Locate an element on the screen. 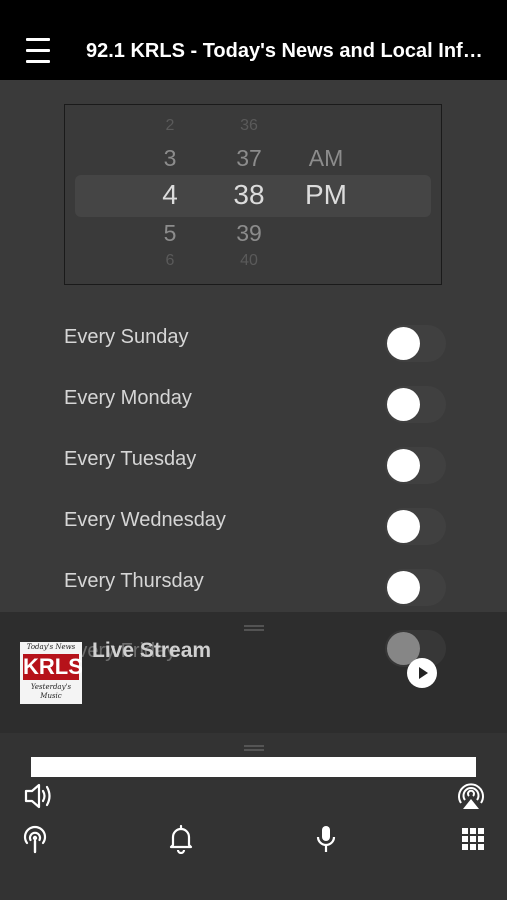 The image size is (507, 900). progress-bar is located at coordinates (253, 767).